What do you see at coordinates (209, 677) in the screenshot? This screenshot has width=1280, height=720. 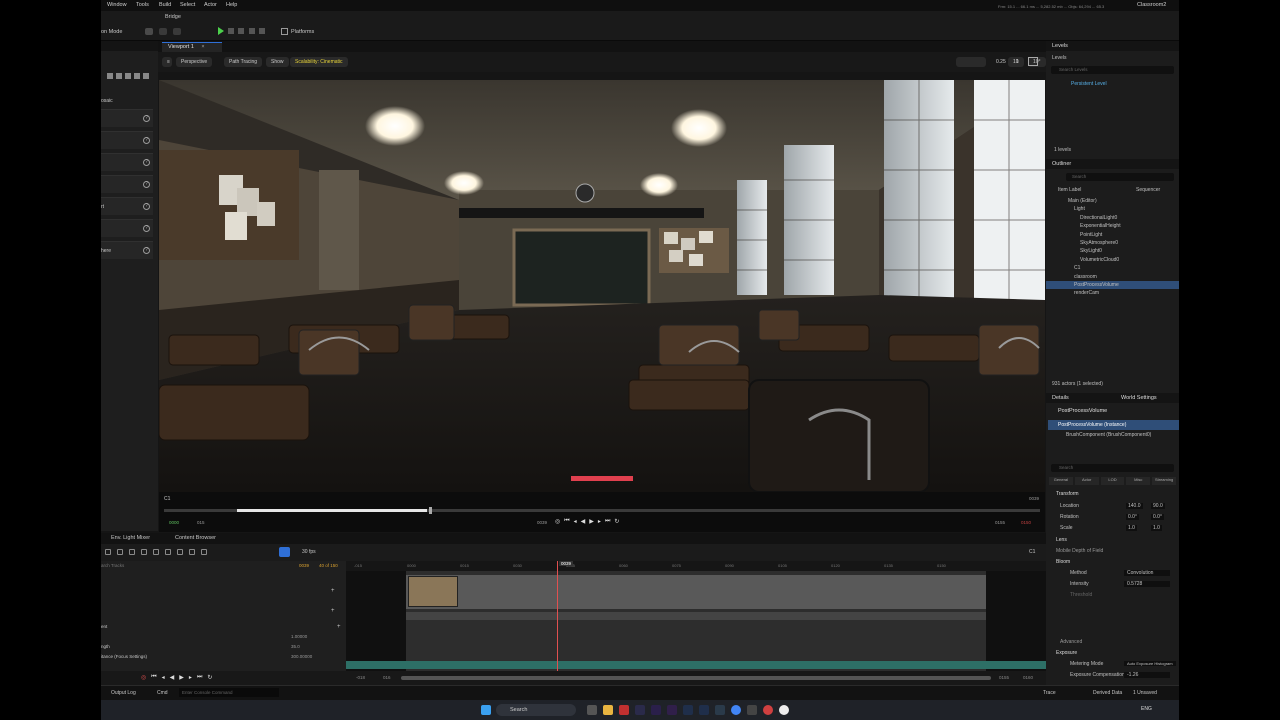 I see `loop-icon: ↻` at bounding box center [209, 677].